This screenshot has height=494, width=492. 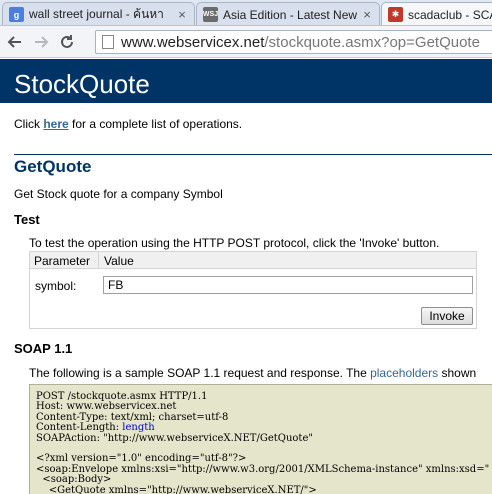 I want to click on section-divider, so click(x=253, y=154).